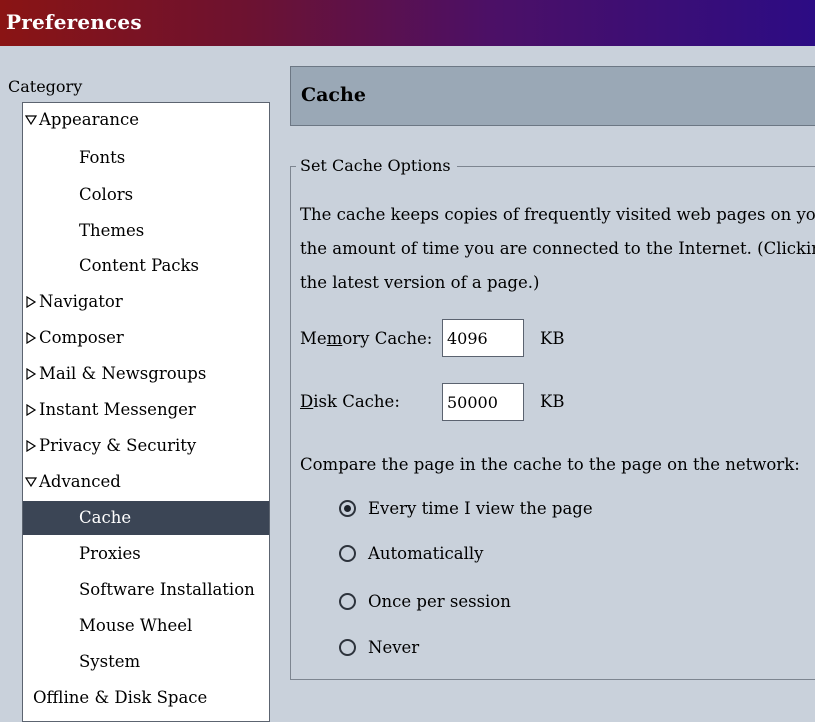 Image resolution: width=815 pixels, height=722 pixels. I want to click on sidebar-item-label: Software Installation, so click(167, 589).